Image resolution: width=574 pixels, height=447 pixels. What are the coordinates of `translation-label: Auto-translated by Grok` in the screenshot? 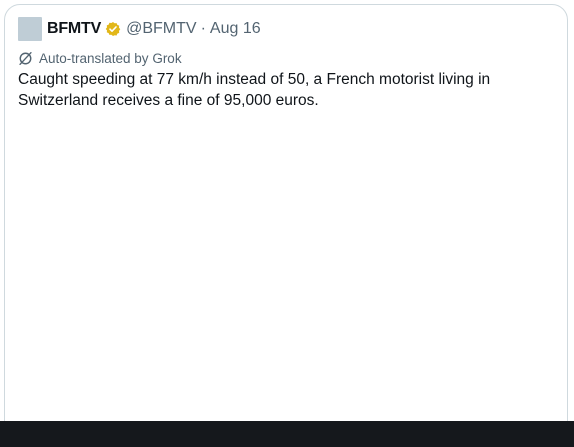 It's located at (110, 58).